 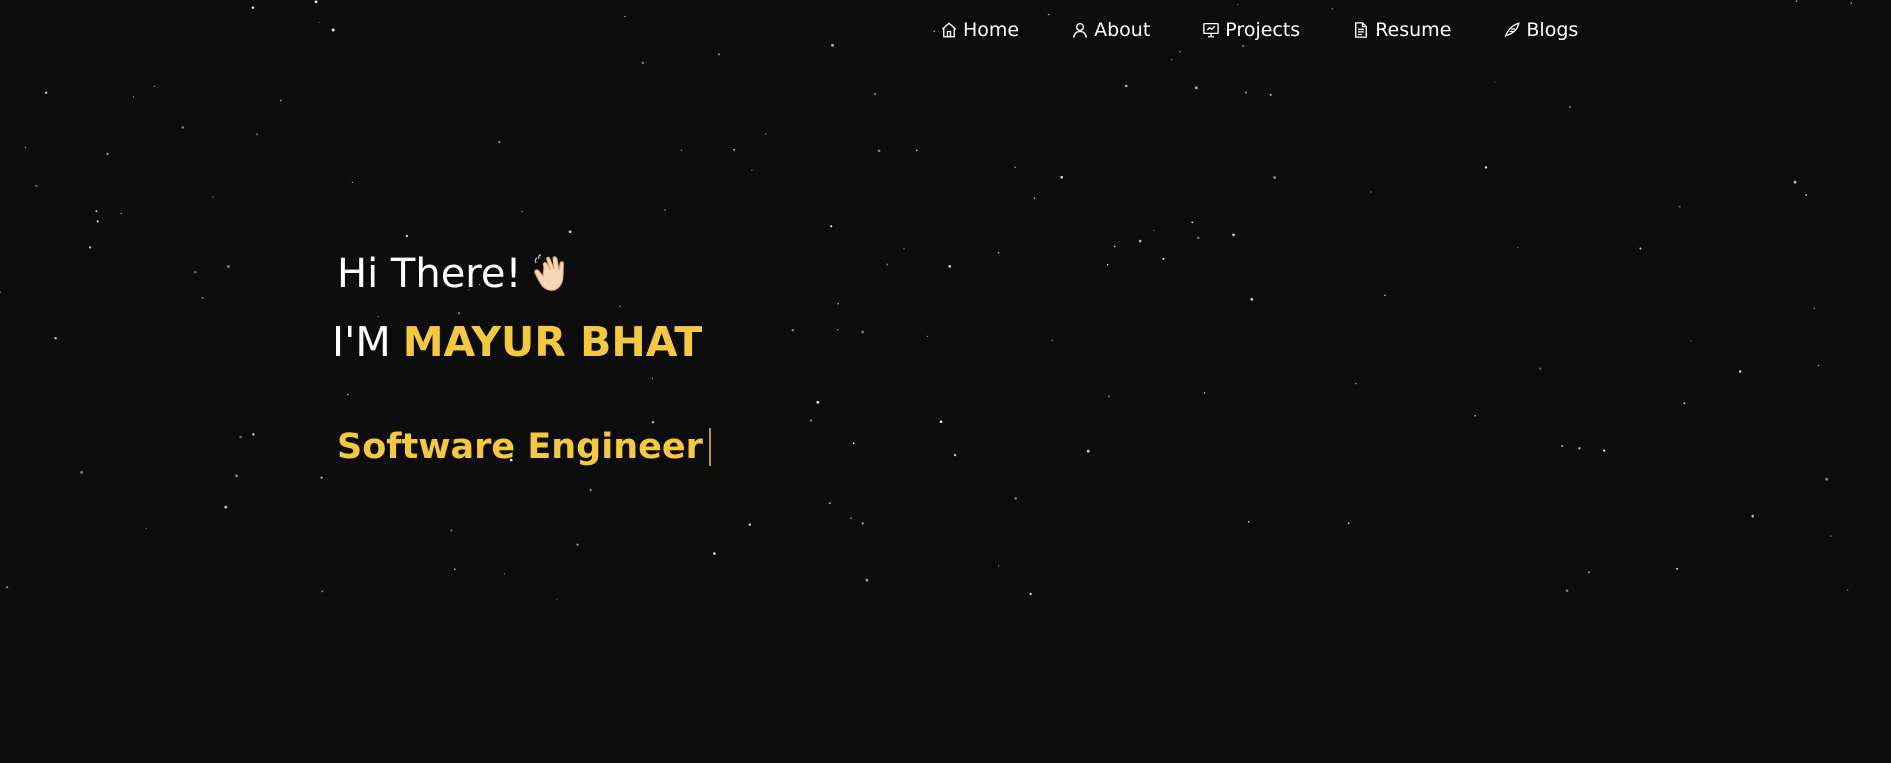 I want to click on role-text: Software Engineer, so click(x=520, y=447).